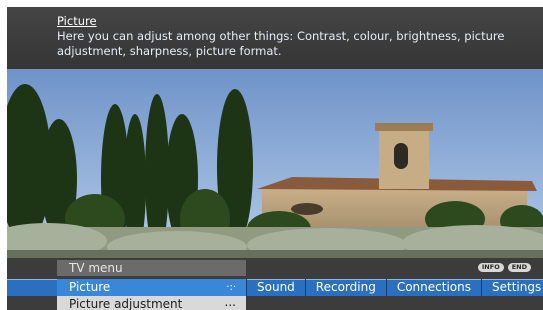 This screenshot has height=310, width=543. Describe the element at coordinates (345, 287) in the screenshot. I see `tab-recording: Recording` at that location.